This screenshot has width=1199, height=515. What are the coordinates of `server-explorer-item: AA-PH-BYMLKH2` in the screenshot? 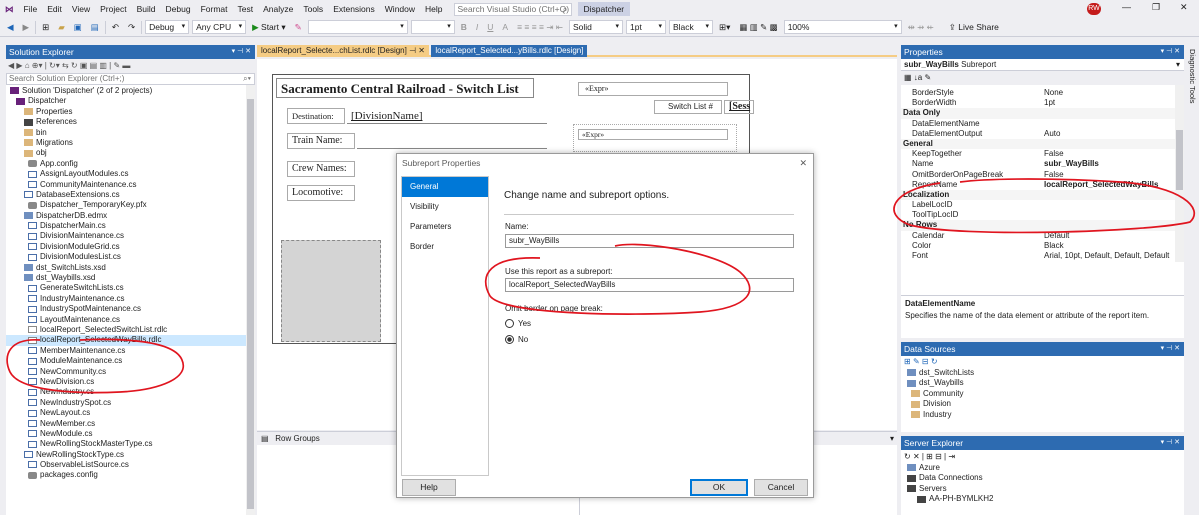 It's located at (1042, 499).